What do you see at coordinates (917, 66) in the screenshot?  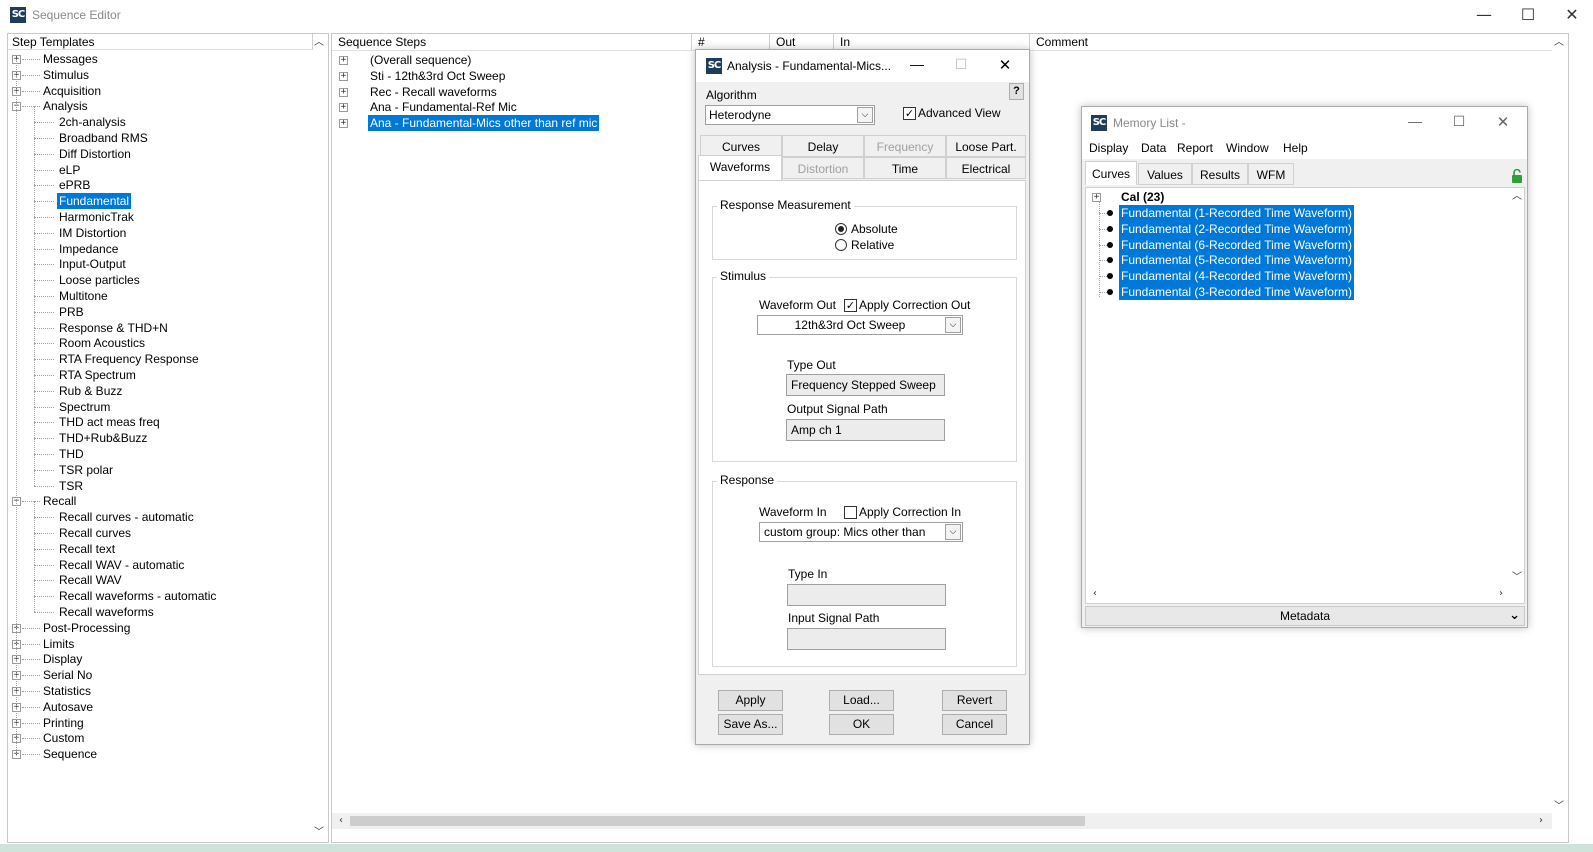 I see `dialog-minimize-button: —` at bounding box center [917, 66].